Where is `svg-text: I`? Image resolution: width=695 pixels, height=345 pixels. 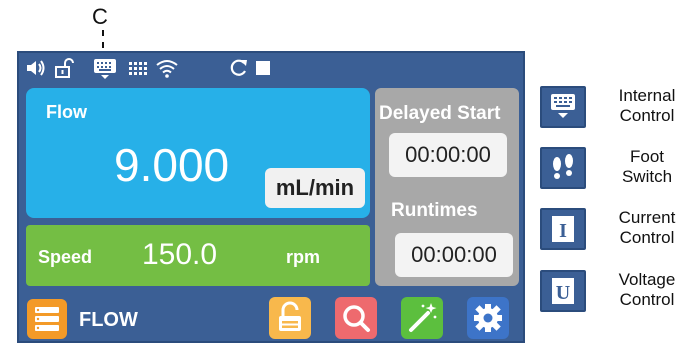 svg-text: I is located at coordinates (563, 231).